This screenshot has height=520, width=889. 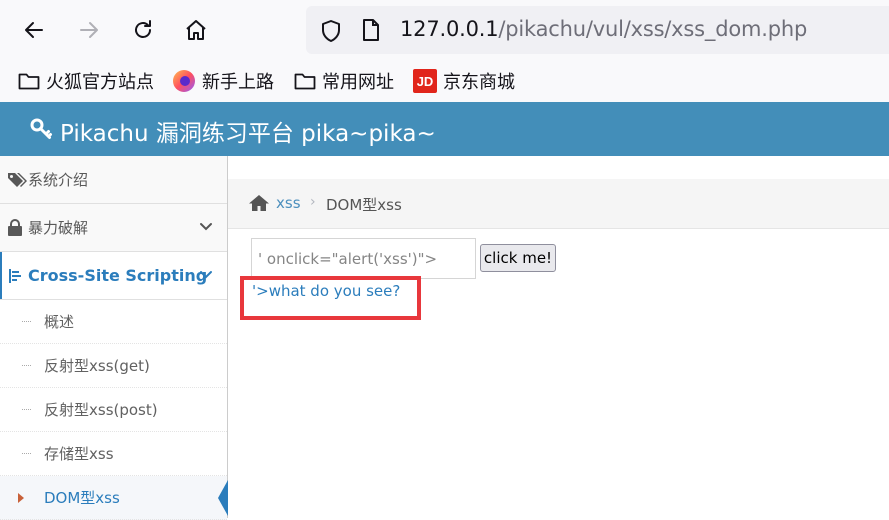 What do you see at coordinates (479, 82) in the screenshot?
I see `bookmark-label: 京东商城` at bounding box center [479, 82].